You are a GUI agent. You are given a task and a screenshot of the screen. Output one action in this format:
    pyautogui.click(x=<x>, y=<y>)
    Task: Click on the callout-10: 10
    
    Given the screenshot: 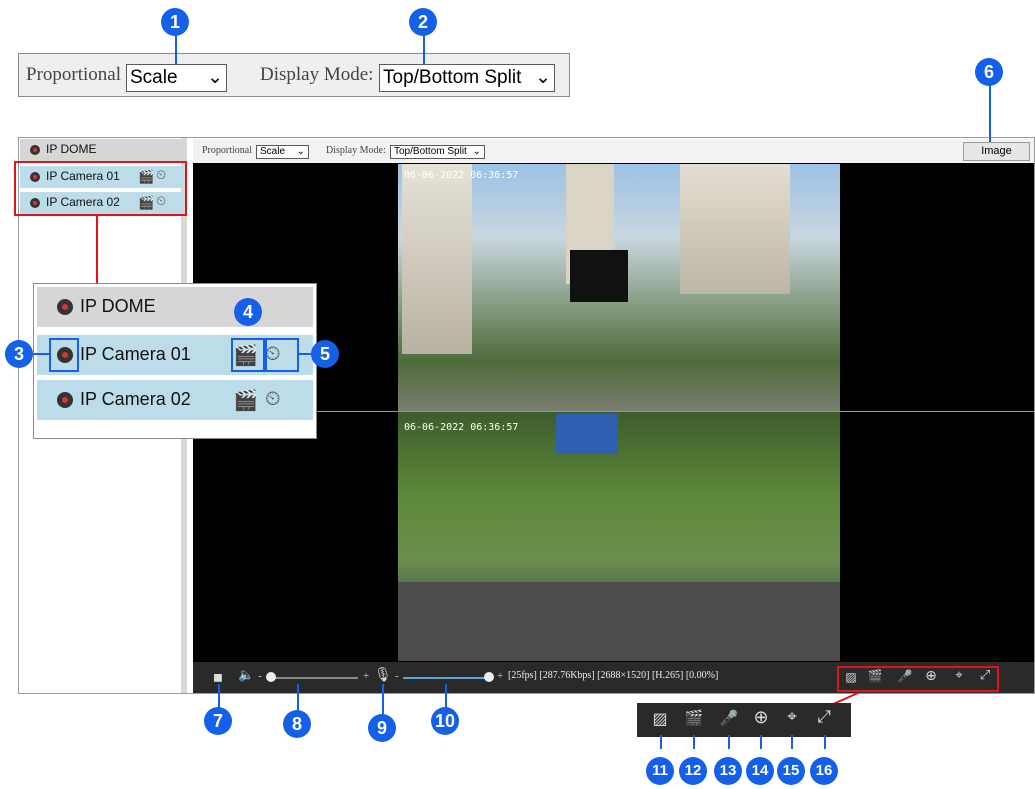 What is the action you would take?
    pyautogui.click(x=445, y=721)
    